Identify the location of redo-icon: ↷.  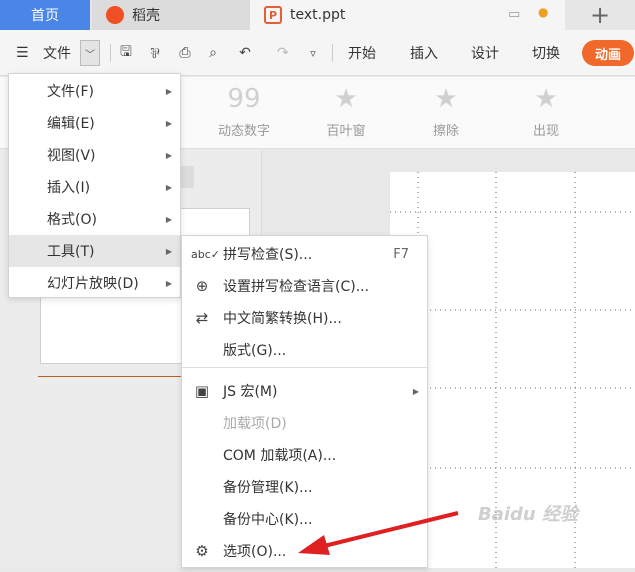
(283, 53).